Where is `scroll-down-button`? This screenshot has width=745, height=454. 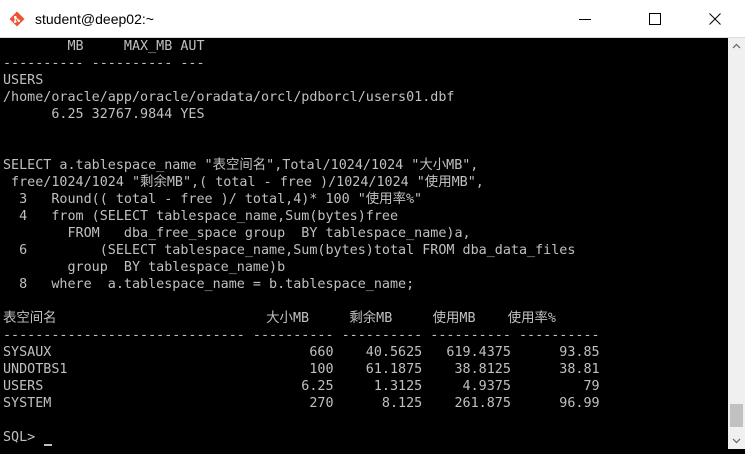 scroll-down-button is located at coordinates (736, 440).